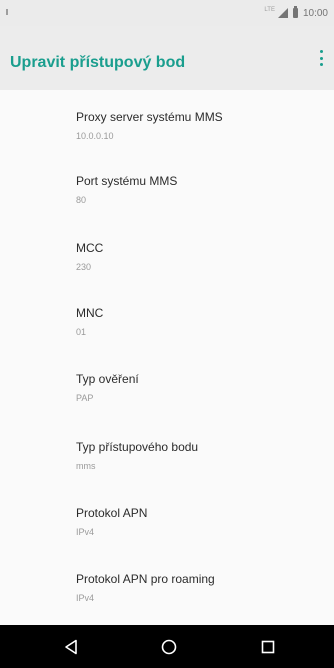 The image size is (334, 668). What do you see at coordinates (95, 136) in the screenshot?
I see `setting-value: 10.0.0.10` at bounding box center [95, 136].